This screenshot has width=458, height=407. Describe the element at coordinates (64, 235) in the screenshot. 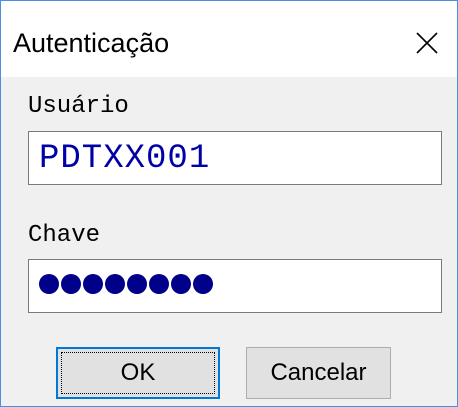

I see `key-label: Chave` at that location.